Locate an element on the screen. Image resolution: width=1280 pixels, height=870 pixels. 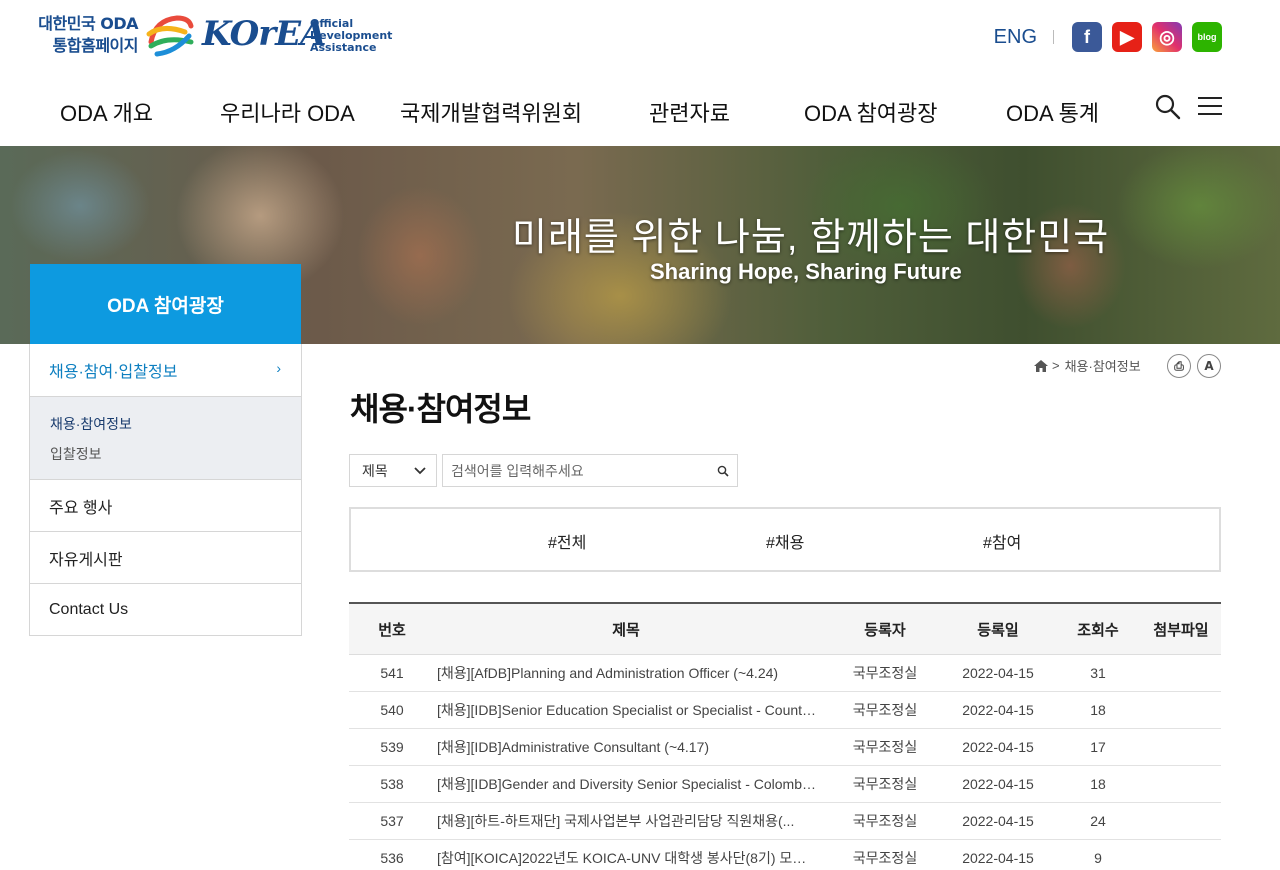
row-views: 24 is located at coordinates (1098, 821).